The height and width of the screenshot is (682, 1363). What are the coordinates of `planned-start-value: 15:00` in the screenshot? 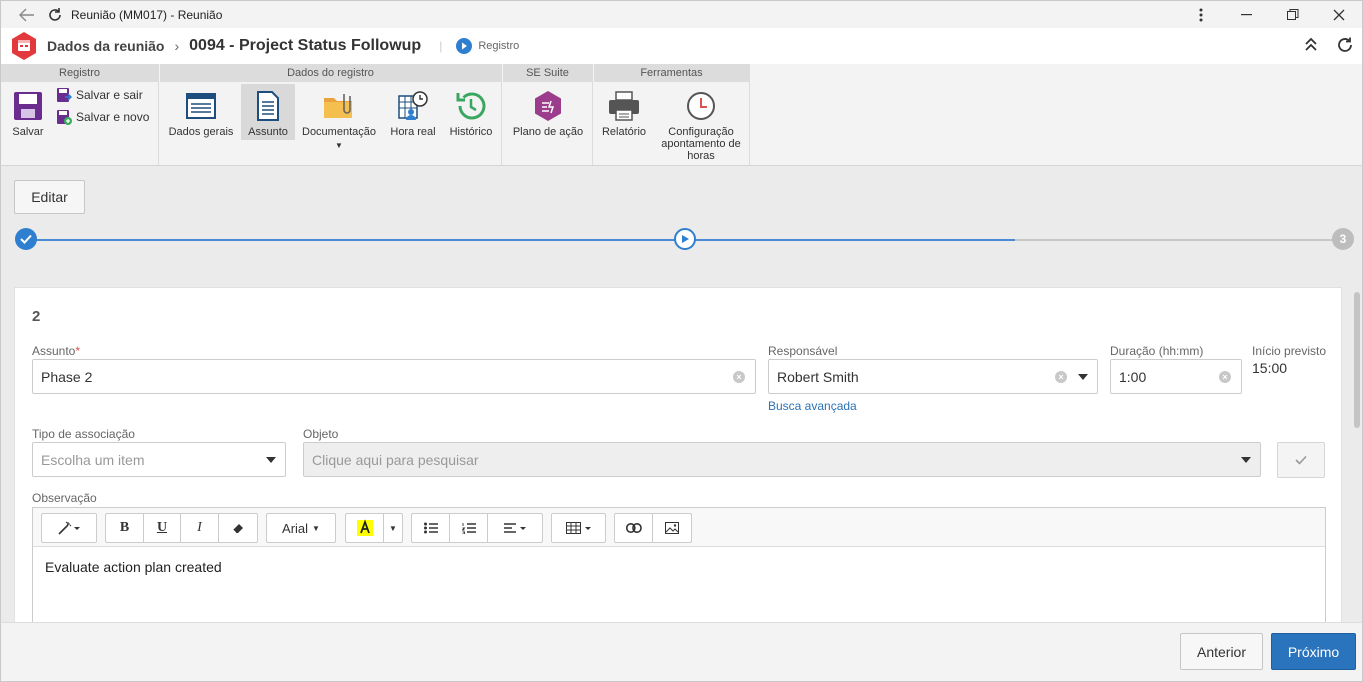 It's located at (1270, 368).